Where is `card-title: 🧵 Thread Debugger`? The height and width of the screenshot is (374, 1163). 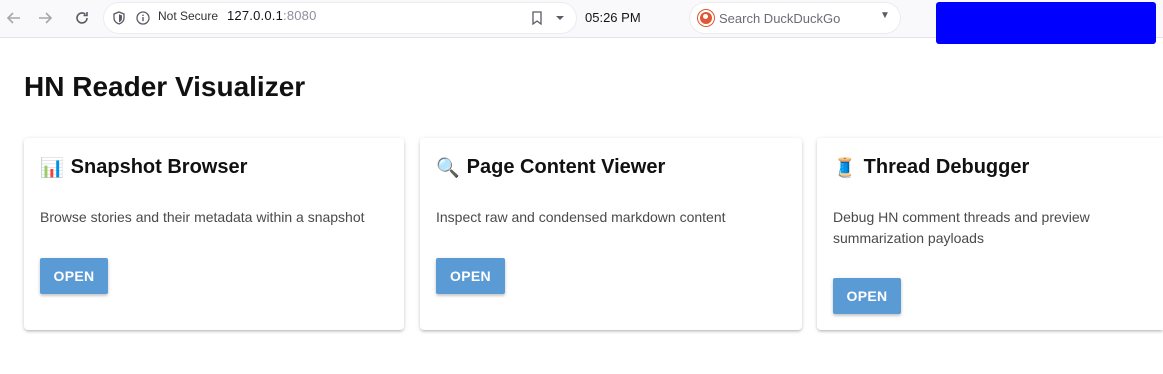 card-title: 🧵 Thread Debugger is located at coordinates (931, 167).